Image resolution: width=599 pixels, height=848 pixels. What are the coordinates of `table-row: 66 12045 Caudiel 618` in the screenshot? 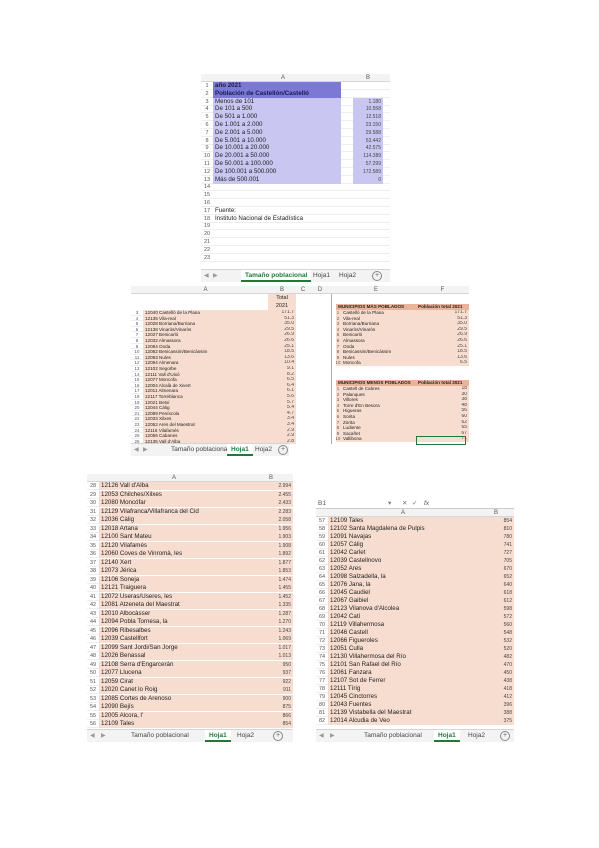 It's located at (415, 593).